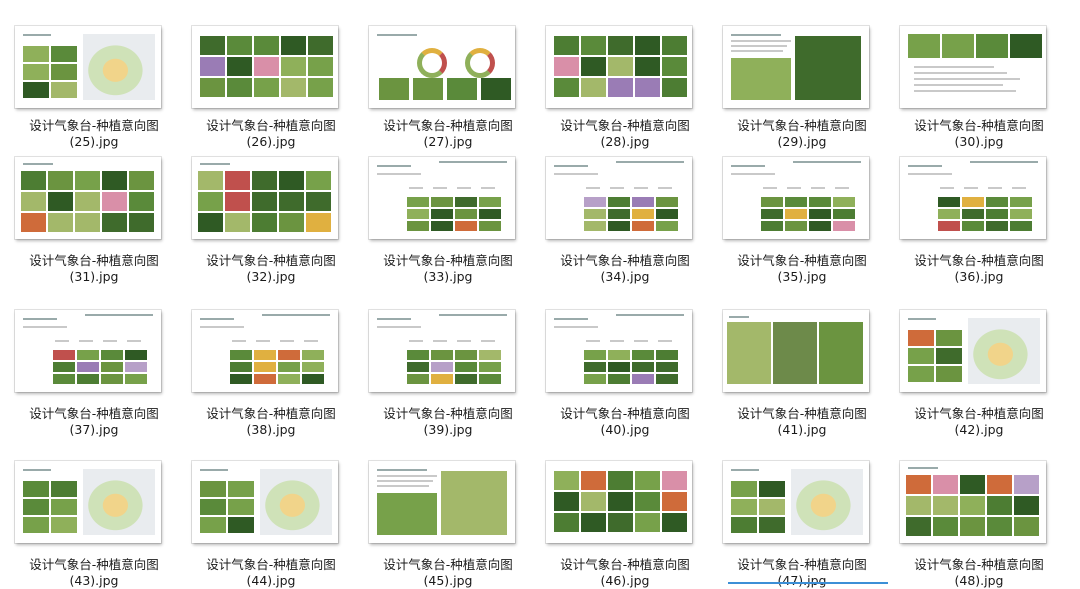  Describe the element at coordinates (625, 573) in the screenshot. I see `file-name-label: 设计气象台-种植意向图 (46).jpg` at that location.